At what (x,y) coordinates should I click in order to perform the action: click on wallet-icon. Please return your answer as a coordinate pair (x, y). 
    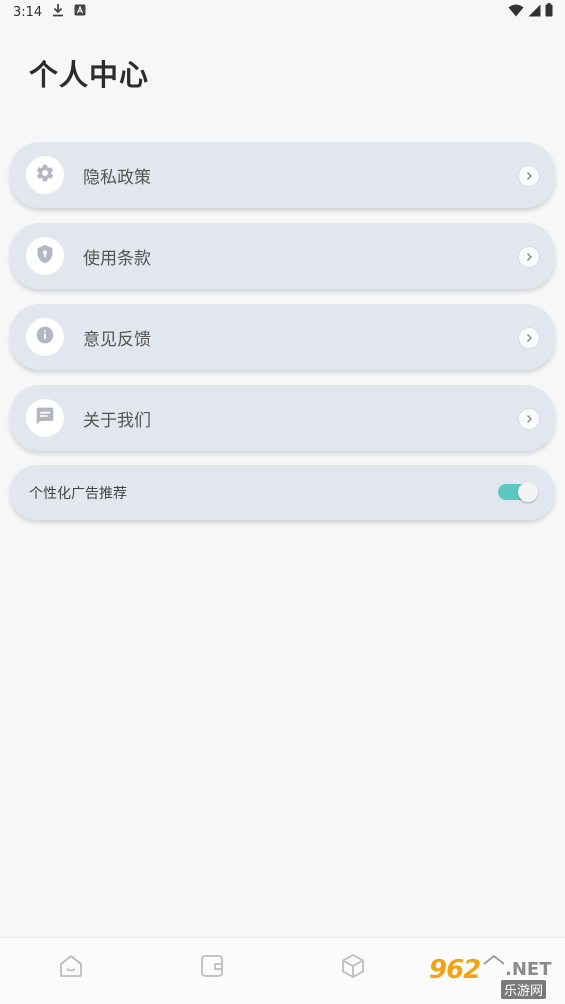
    Looking at the image, I should click on (212, 968).